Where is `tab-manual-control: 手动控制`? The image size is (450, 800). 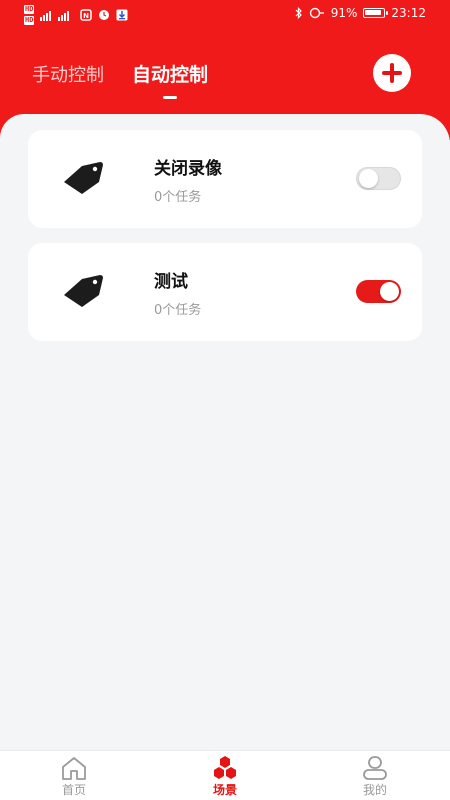
tab-manual-control: 手动控制 is located at coordinates (68, 74).